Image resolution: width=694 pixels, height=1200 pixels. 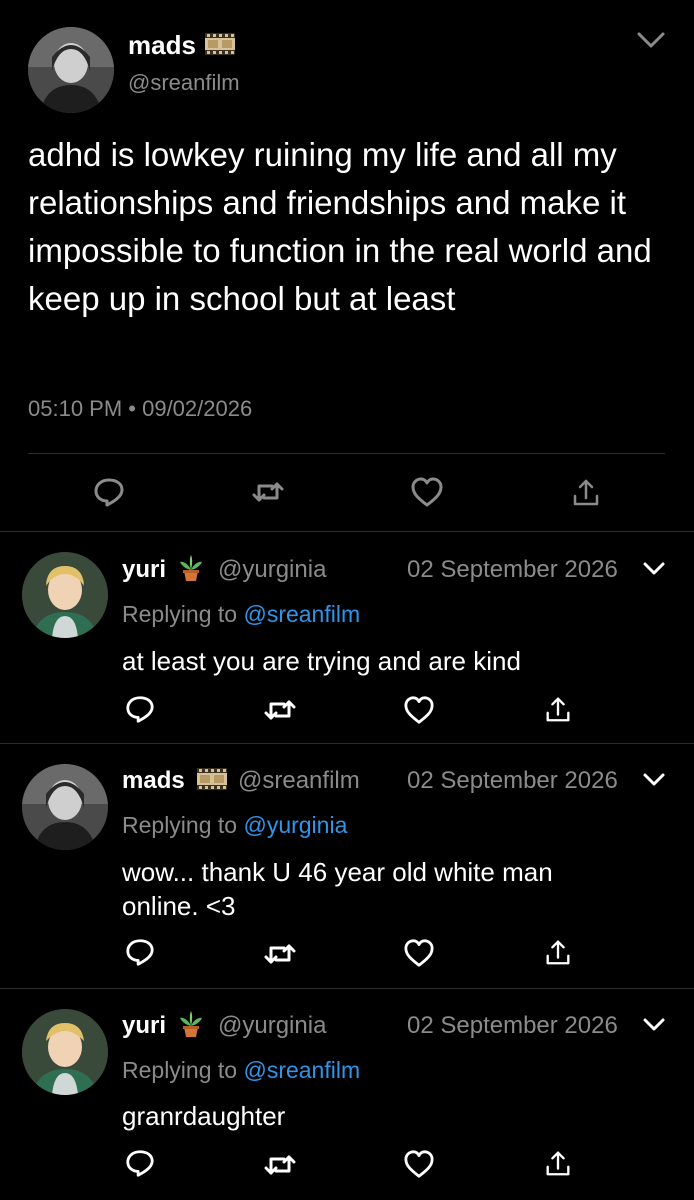 I want to click on reply-text: granrdaughter, so click(x=204, y=1116).